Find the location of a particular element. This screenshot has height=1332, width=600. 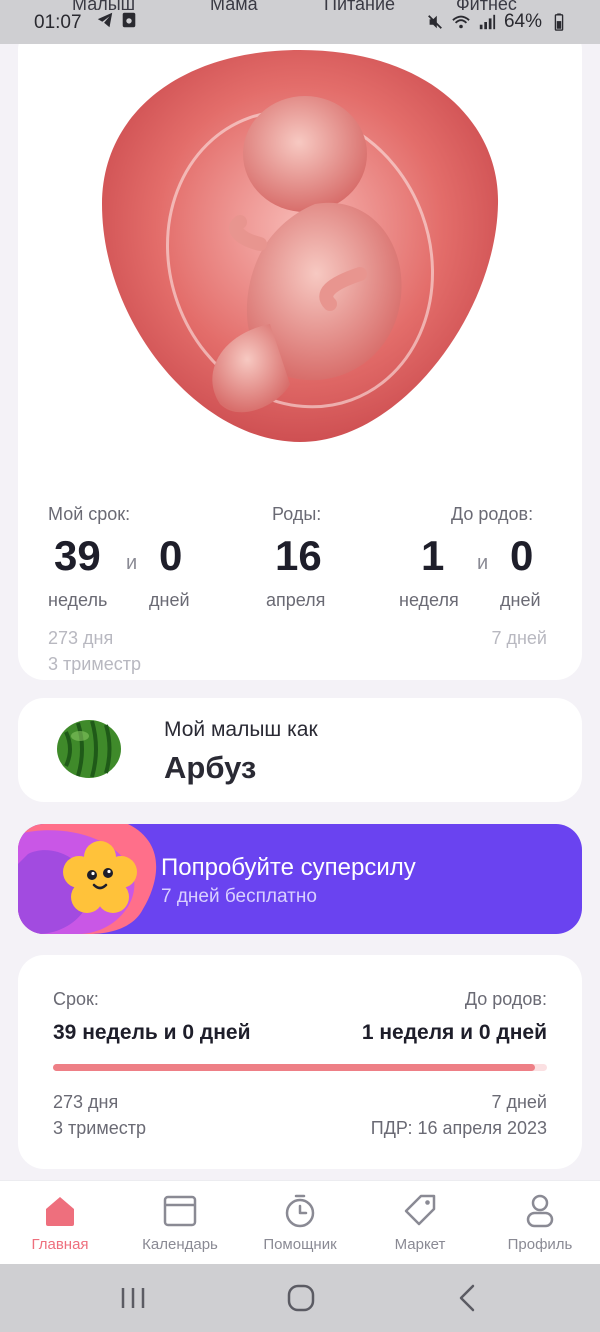

total-days: 273 дня is located at coordinates (81, 638).